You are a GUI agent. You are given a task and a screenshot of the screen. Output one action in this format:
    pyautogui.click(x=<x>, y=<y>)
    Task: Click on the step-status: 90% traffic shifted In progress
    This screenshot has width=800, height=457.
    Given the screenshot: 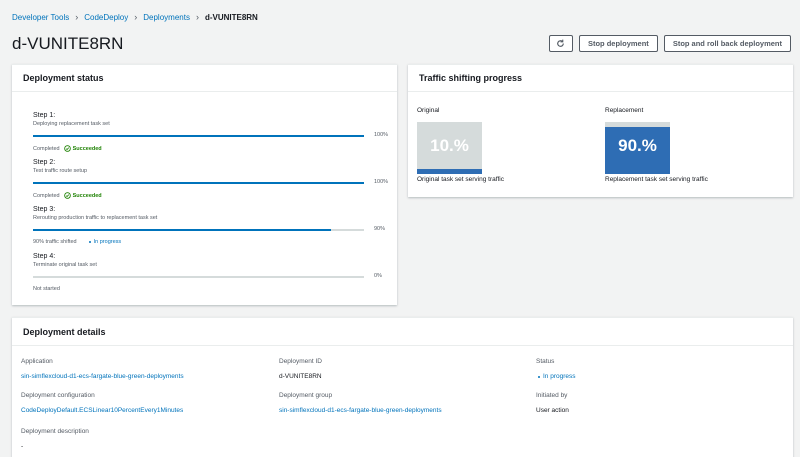 What is the action you would take?
    pyautogui.click(x=77, y=242)
    